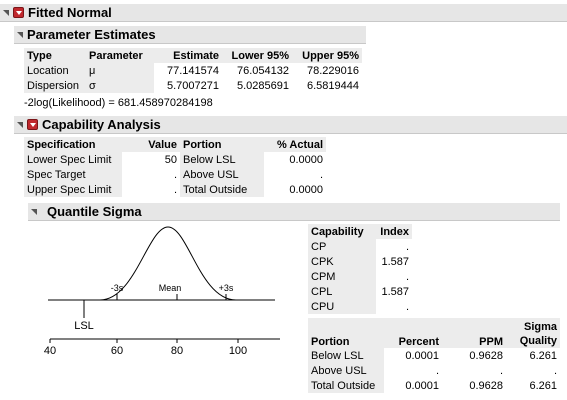 Image resolution: width=567 pixels, height=400 pixels. I want to click on table-cell: CPU, so click(342, 306).